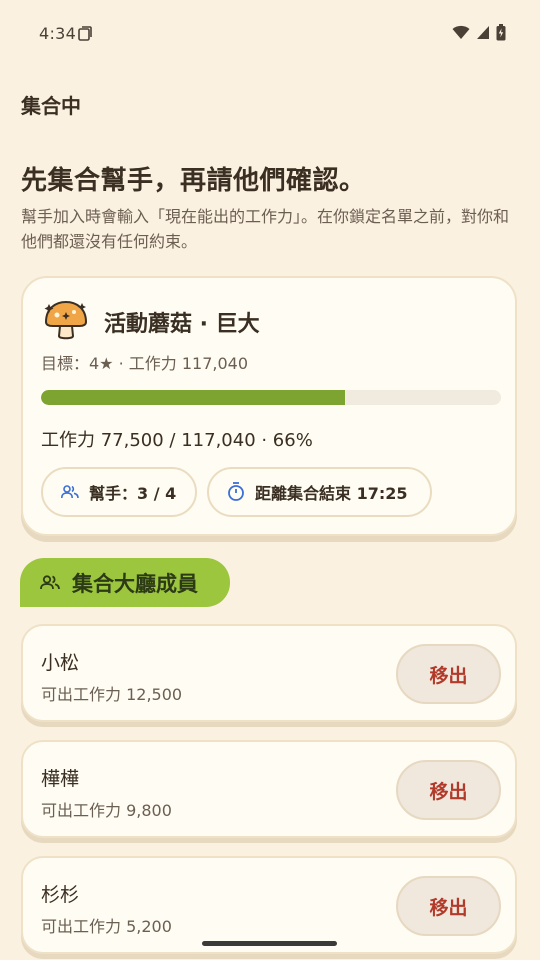  Describe the element at coordinates (135, 583) in the screenshot. I see `members-section-title: 集合大廳成員` at that location.